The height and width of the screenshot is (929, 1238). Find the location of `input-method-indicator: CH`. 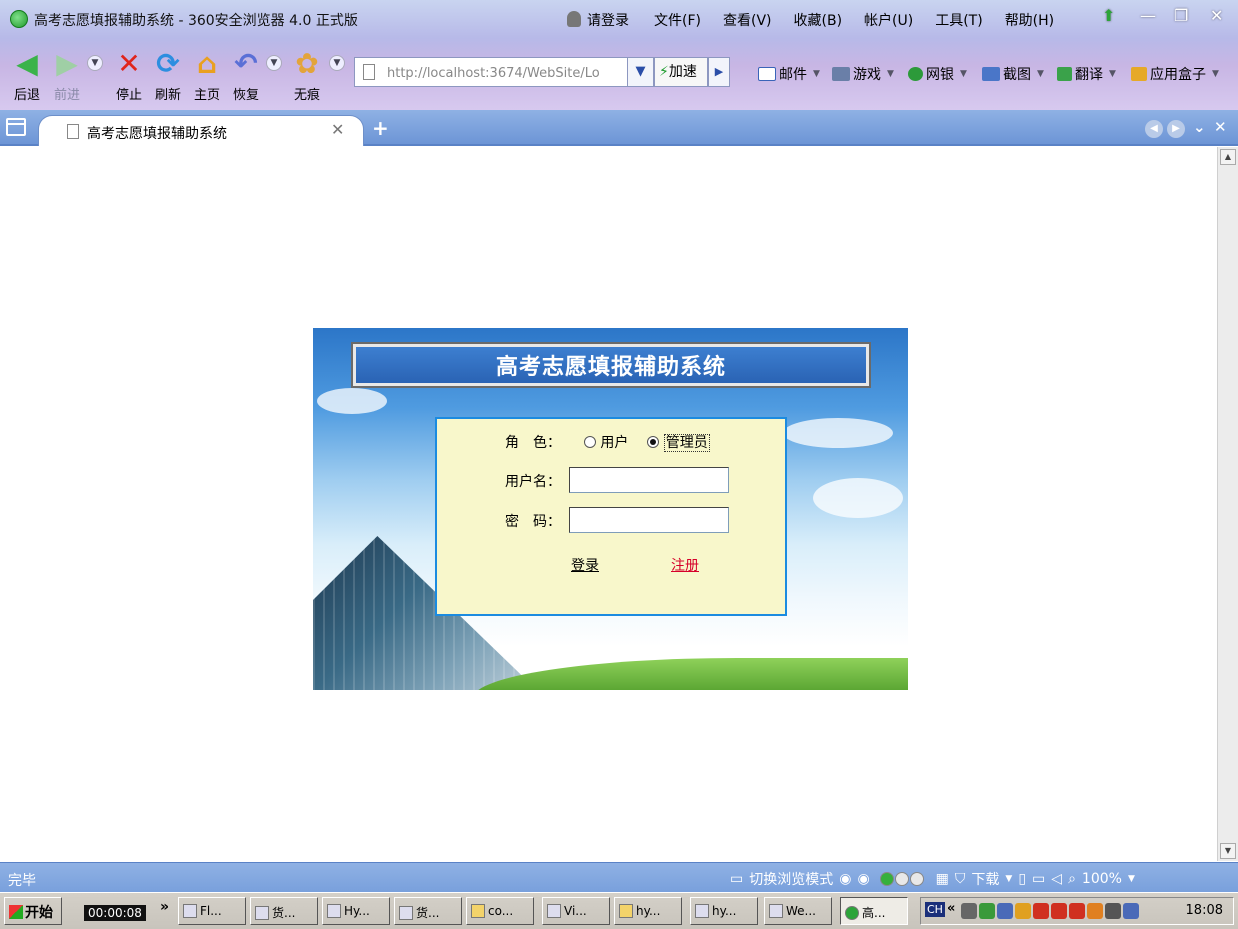

input-method-indicator: CH is located at coordinates (935, 909).